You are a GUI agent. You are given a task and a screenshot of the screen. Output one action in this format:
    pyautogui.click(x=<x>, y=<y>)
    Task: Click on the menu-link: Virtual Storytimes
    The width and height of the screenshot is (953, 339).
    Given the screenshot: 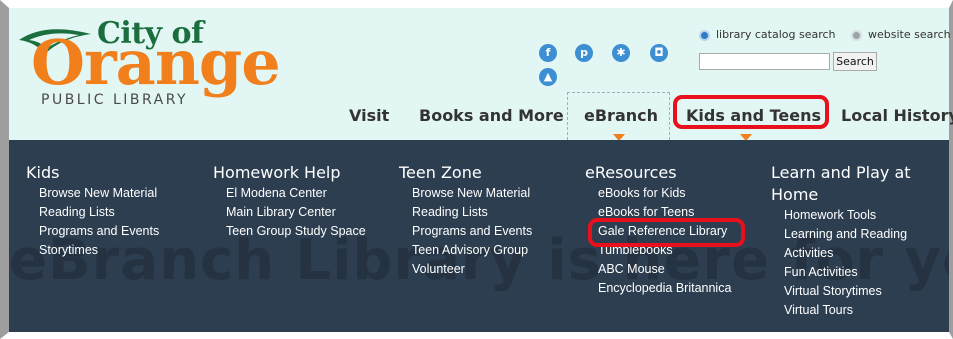 What is the action you would take?
    pyautogui.click(x=847, y=291)
    